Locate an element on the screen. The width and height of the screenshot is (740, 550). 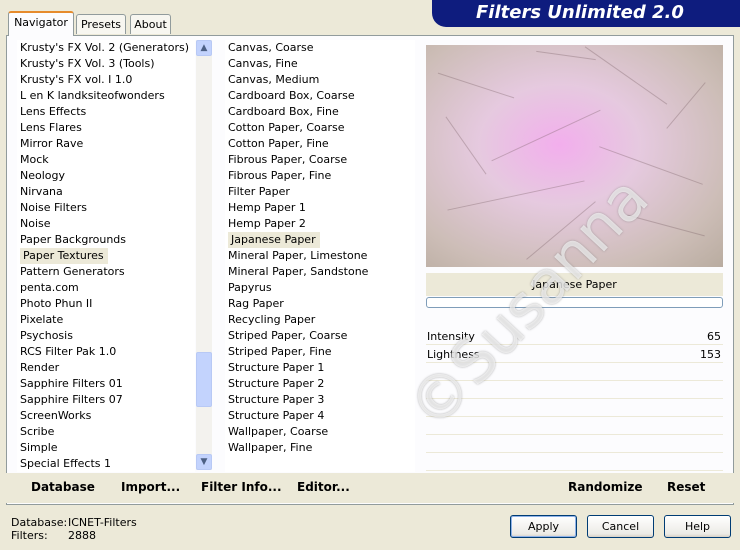
cancel-button: Cancel is located at coordinates (620, 526).